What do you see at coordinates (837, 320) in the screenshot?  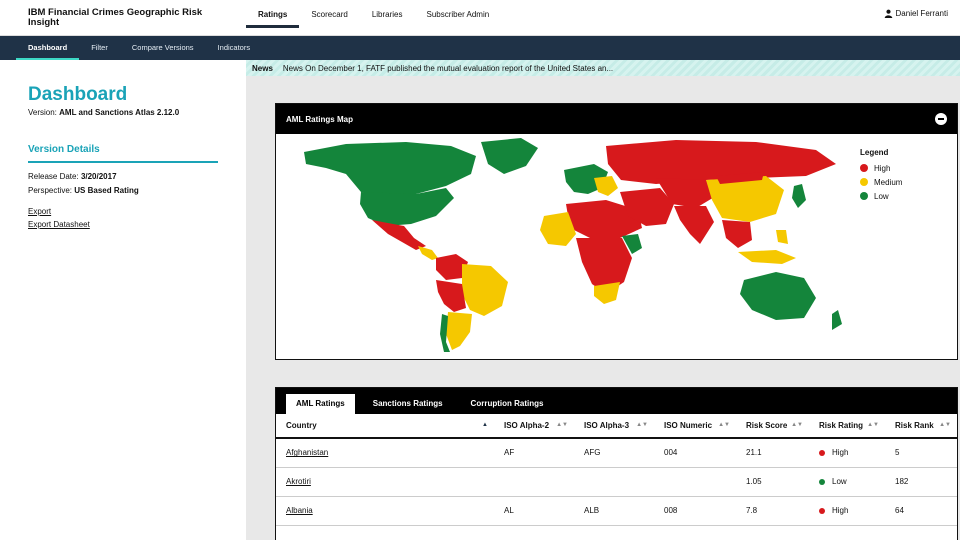 I see `map-region-new-zealand` at bounding box center [837, 320].